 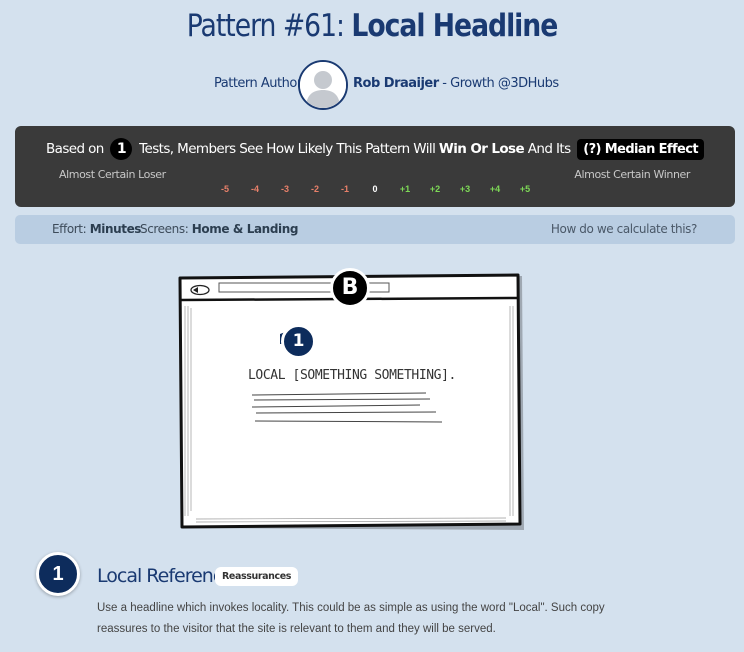 What do you see at coordinates (298, 341) in the screenshot?
I see `marker-1-badge: 1` at bounding box center [298, 341].